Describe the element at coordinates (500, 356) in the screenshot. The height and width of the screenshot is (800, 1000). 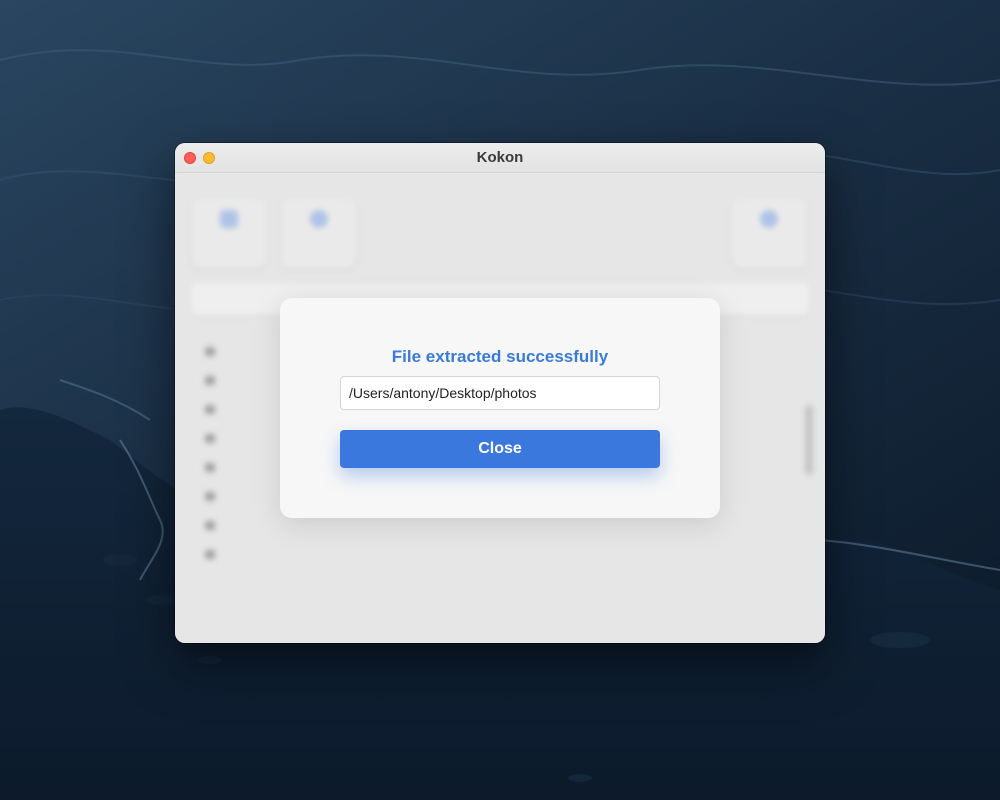
I see `dialog-title: File extracted successfully` at that location.